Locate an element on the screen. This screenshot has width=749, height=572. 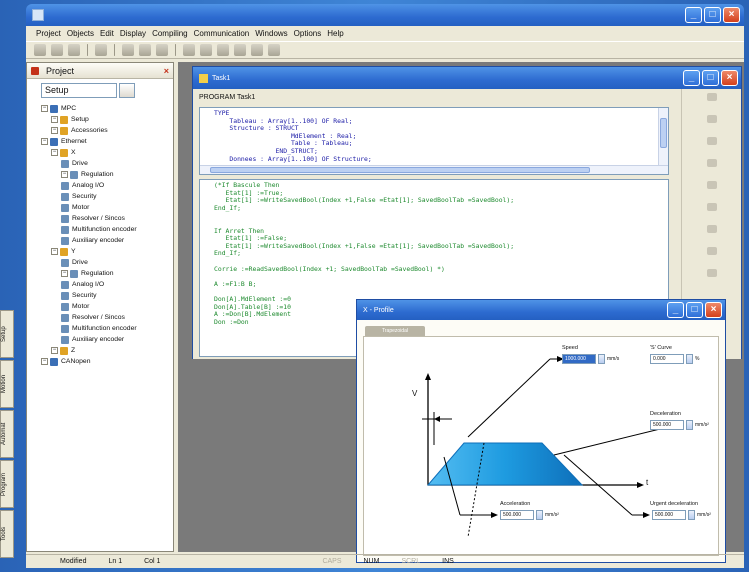
declaration-hscrollbar is located at coordinates (434, 169).